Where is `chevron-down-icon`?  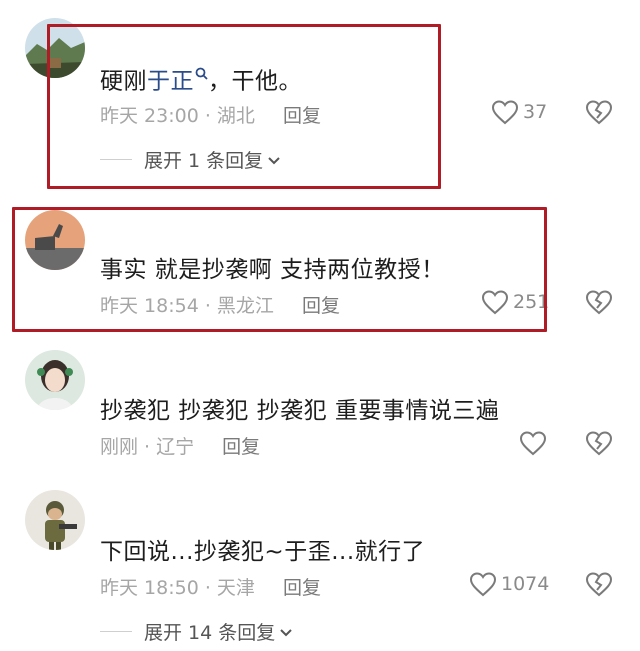 chevron-down-icon is located at coordinates (286, 632).